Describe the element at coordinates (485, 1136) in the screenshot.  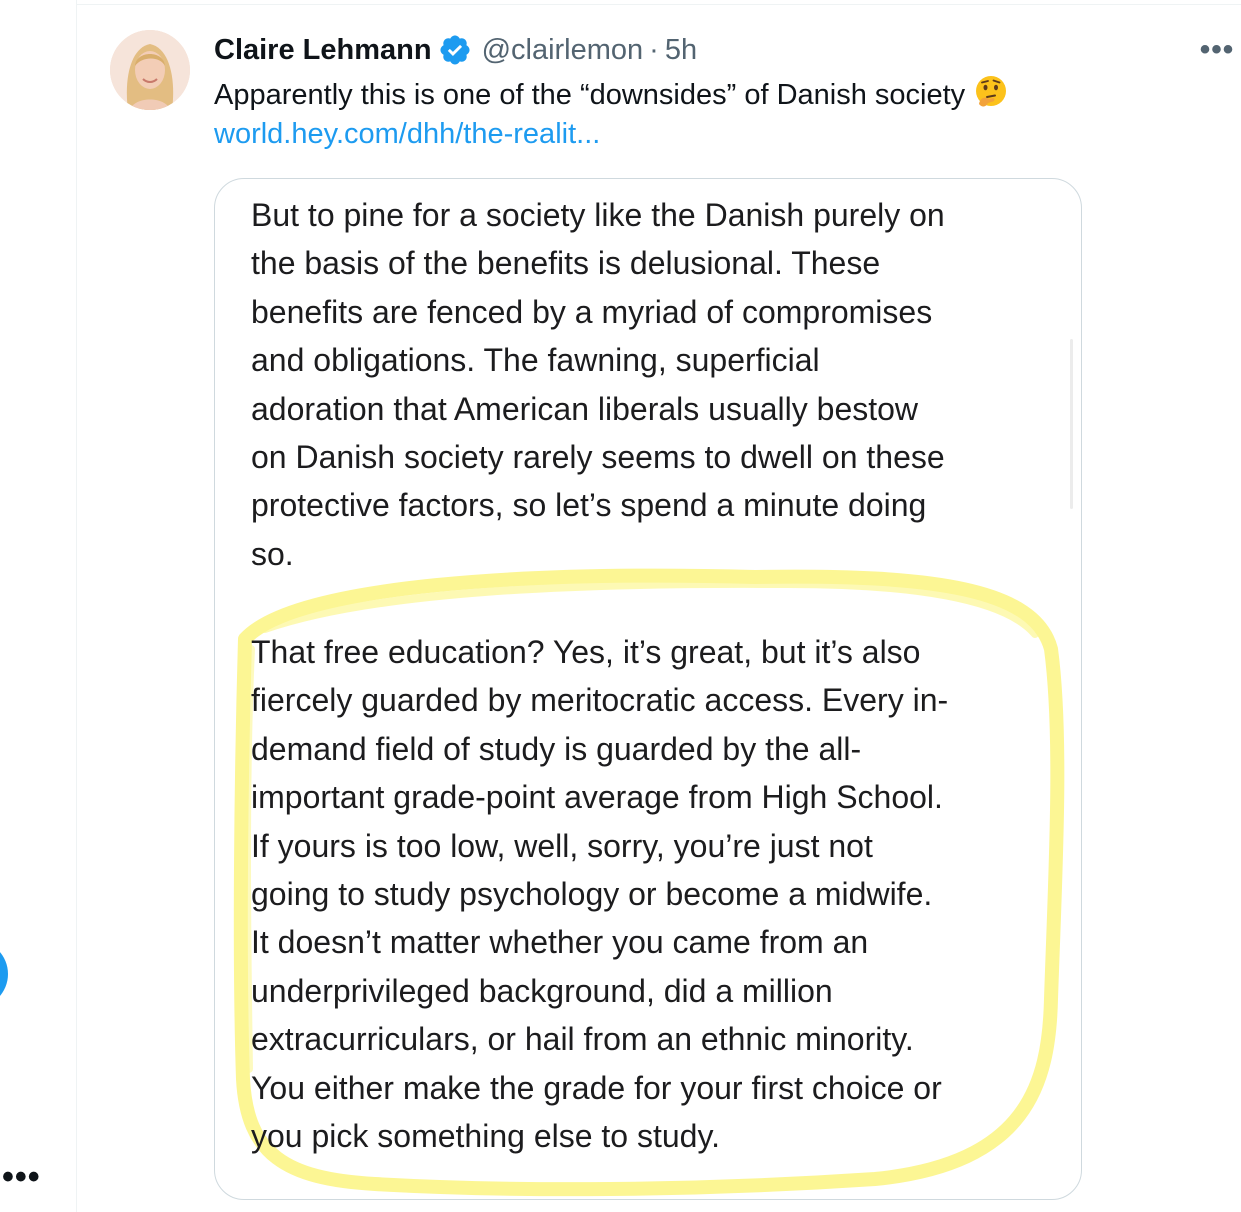
I see `paragraph-line: you pick something else to study.` at that location.